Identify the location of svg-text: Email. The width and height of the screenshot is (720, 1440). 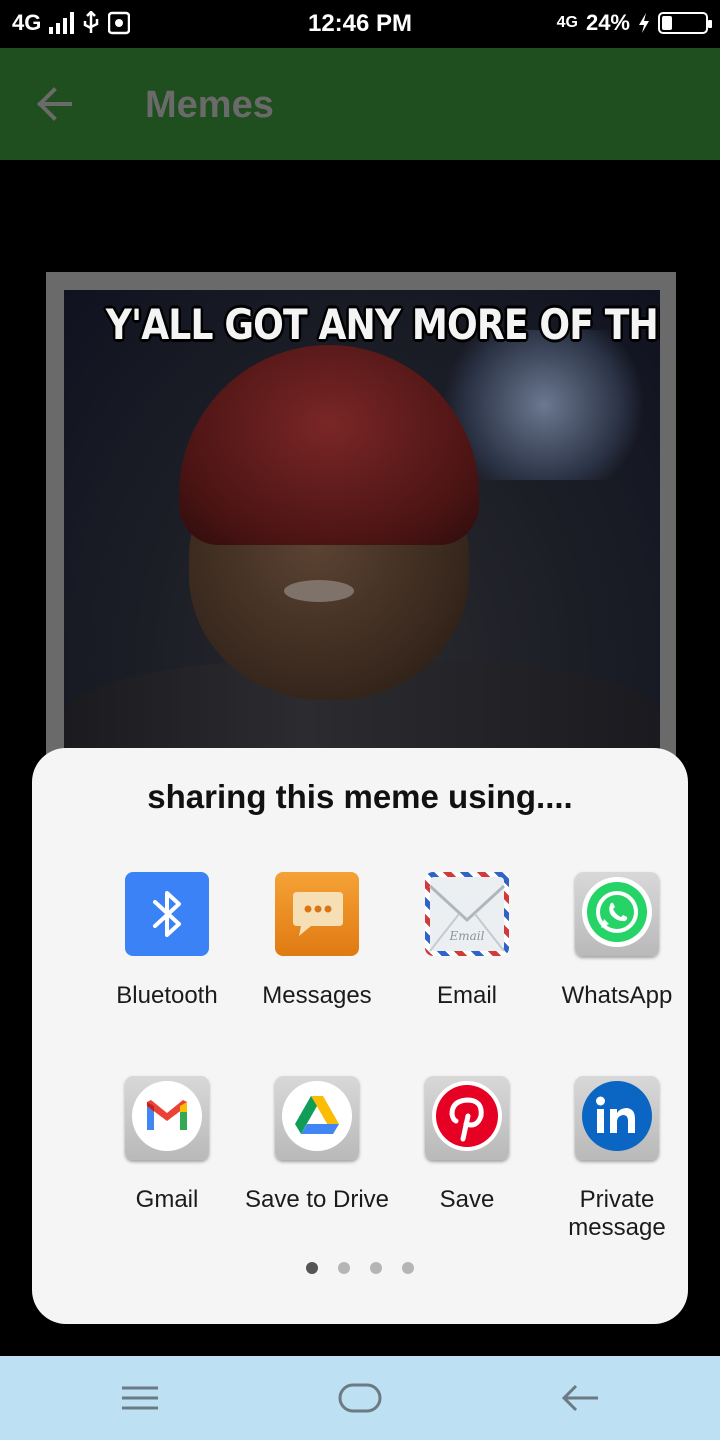
(467, 936).